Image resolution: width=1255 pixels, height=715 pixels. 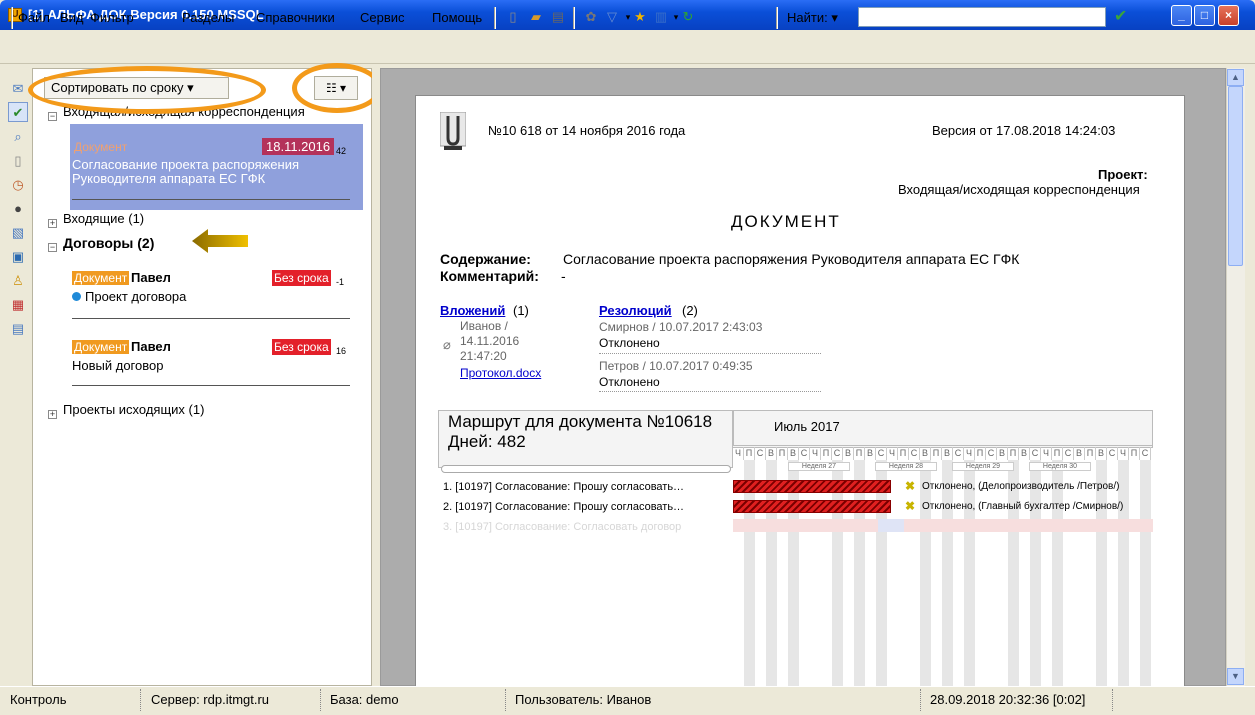 What do you see at coordinates (661, 17) in the screenshot?
I see `book-icon: ▥` at bounding box center [661, 17].